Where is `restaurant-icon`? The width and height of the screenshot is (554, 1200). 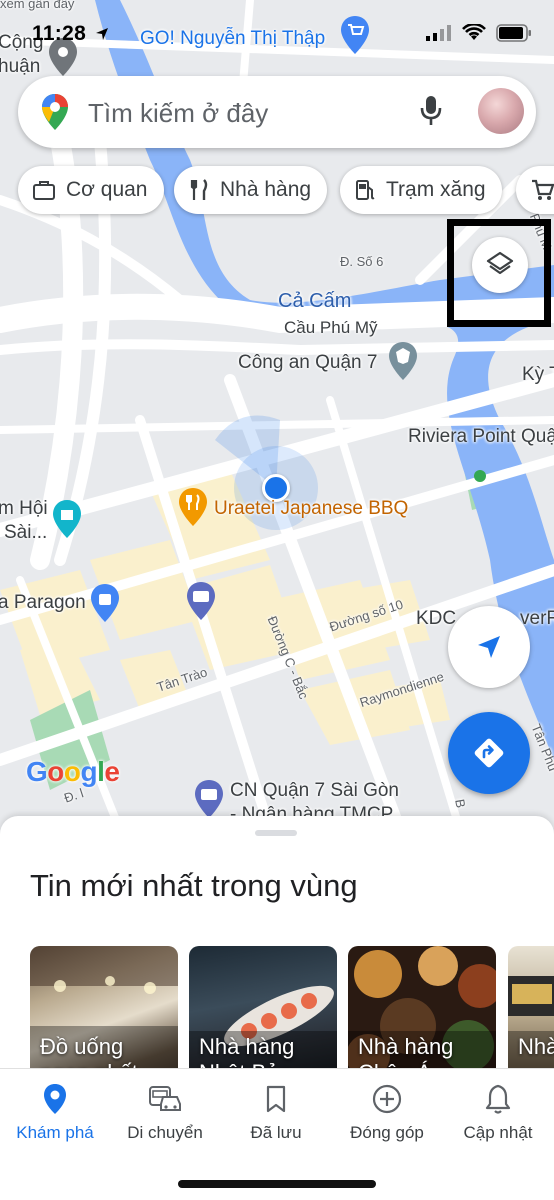
restaurant-icon is located at coordinates (193, 507).